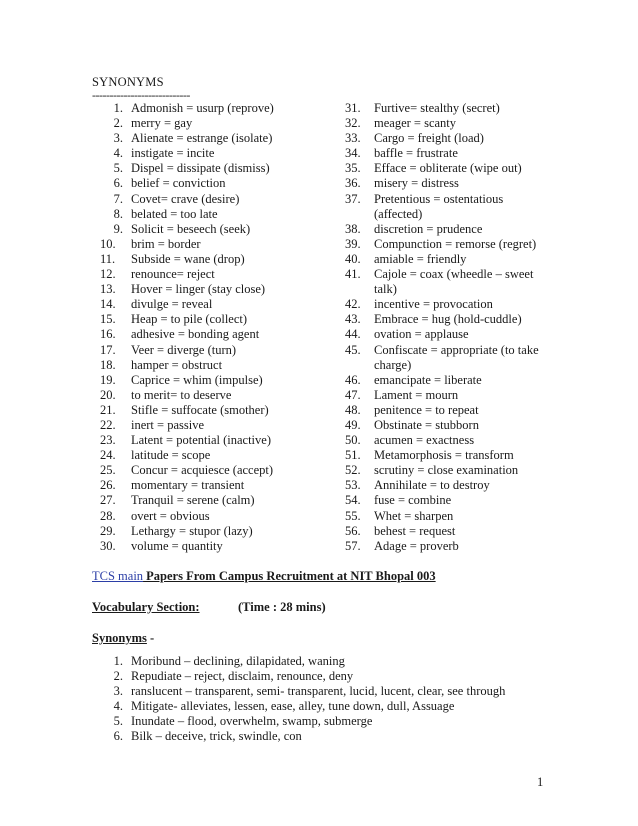 Image resolution: width=638 pixels, height=826 pixels. What do you see at coordinates (302, 736) in the screenshot?
I see `list-item: 6. Bilk – deceive, trick, swindle, con` at bounding box center [302, 736].